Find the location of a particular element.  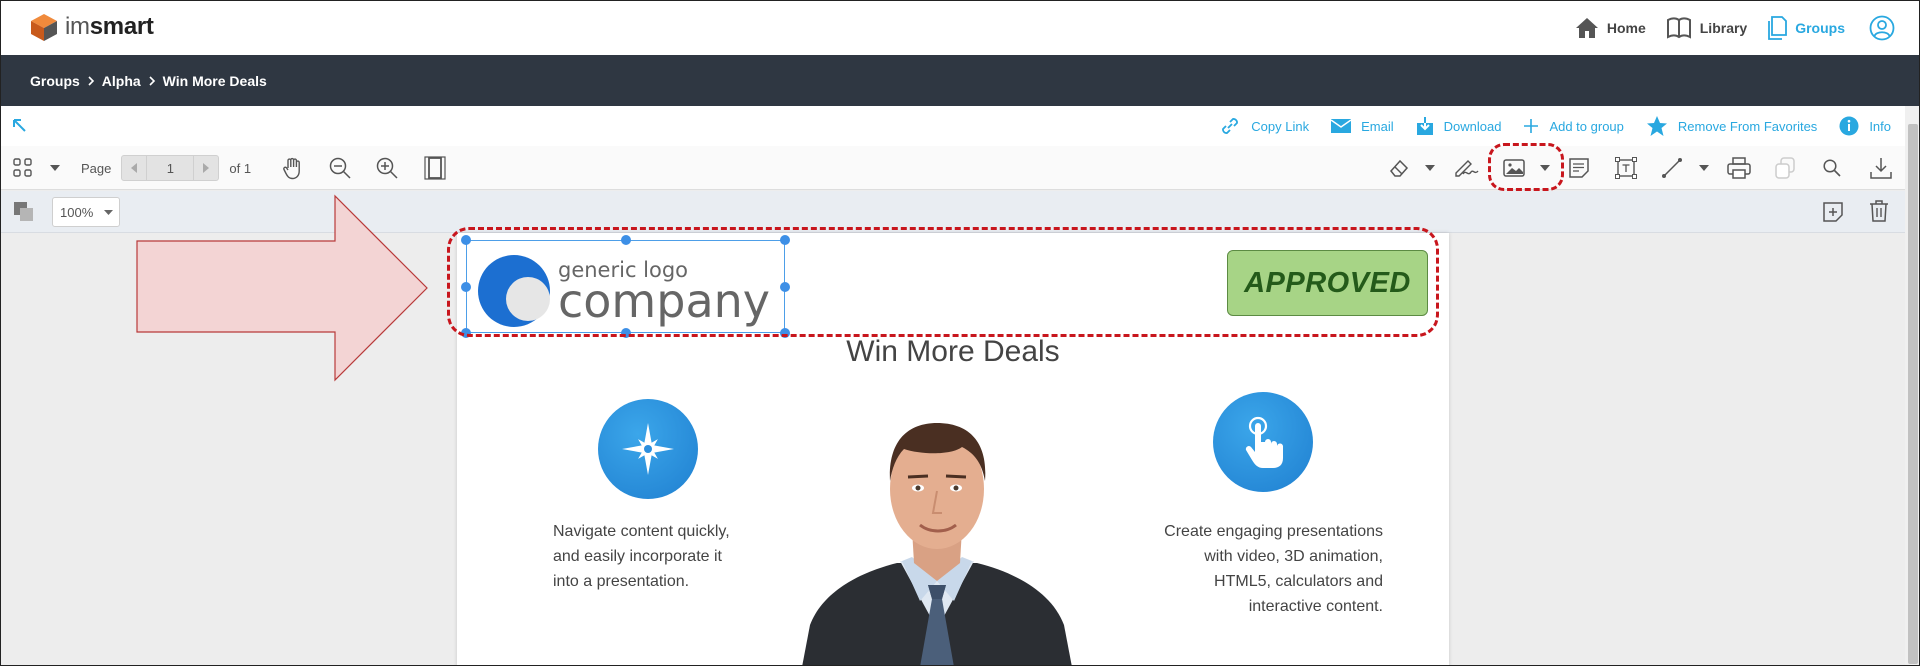

hand-icon is located at coordinates (291, 168).